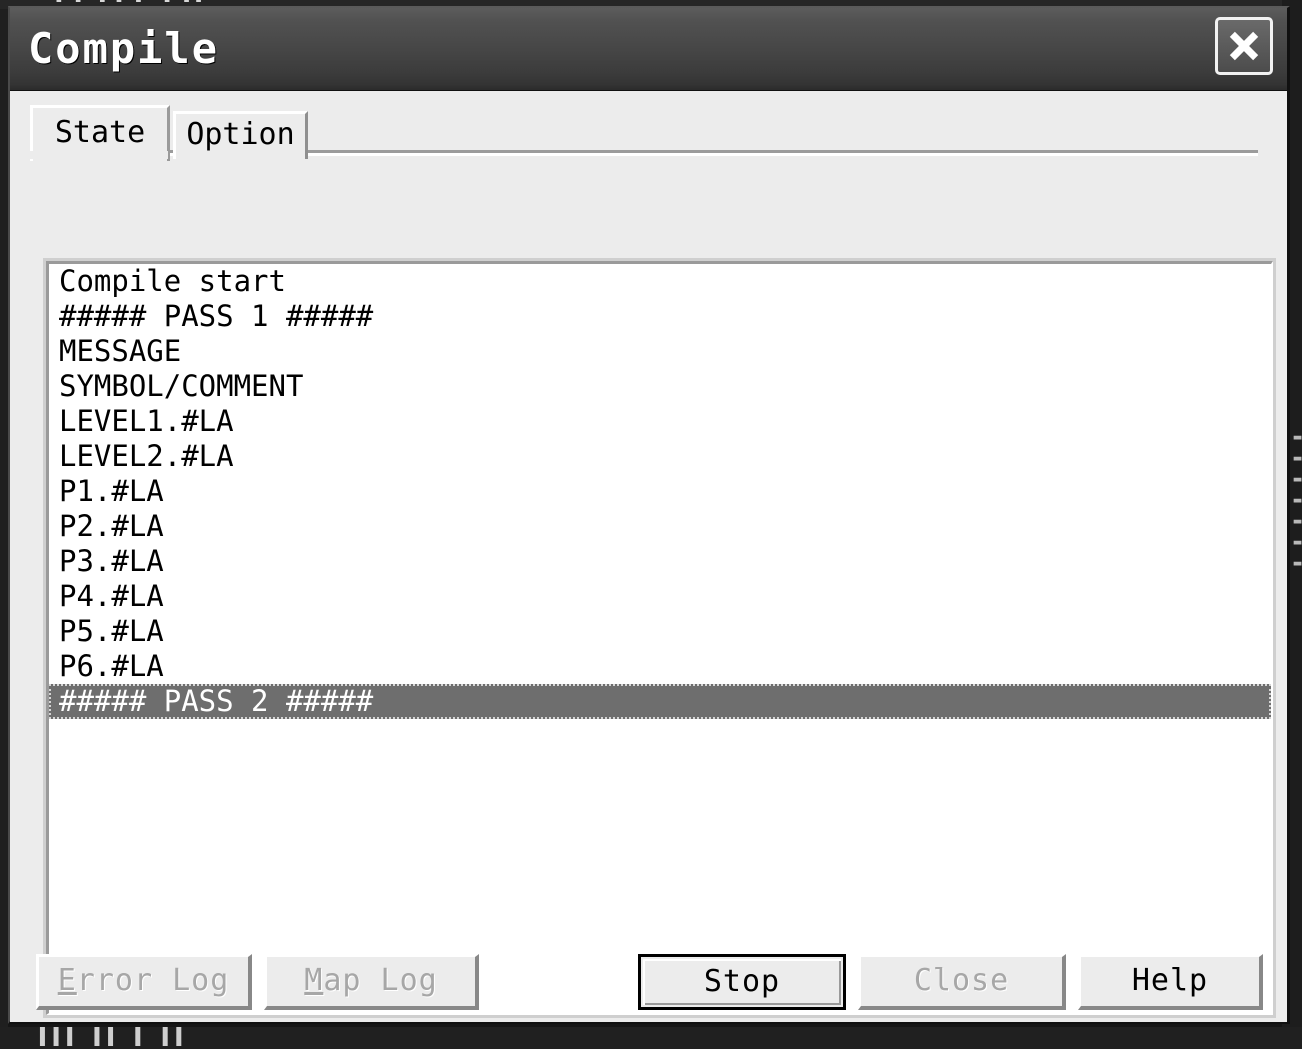 The height and width of the screenshot is (1049, 1302). I want to click on list-item: LEVEL1.#LA, so click(660, 421).